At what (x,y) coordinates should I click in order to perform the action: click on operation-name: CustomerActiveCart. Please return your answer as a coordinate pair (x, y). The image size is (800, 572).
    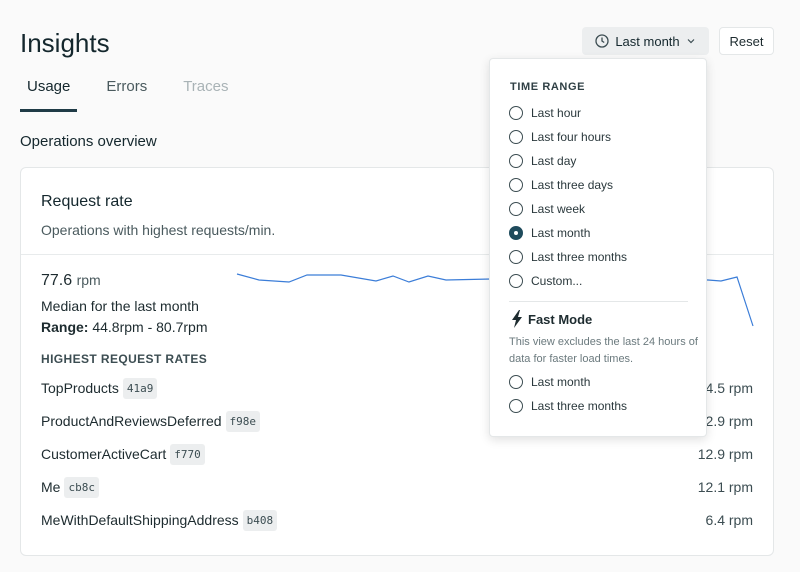
    Looking at the image, I should click on (103, 454).